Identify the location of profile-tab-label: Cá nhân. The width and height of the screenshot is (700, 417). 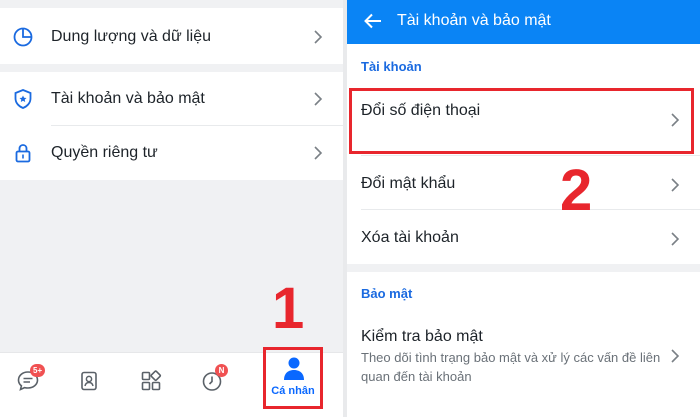
(293, 391).